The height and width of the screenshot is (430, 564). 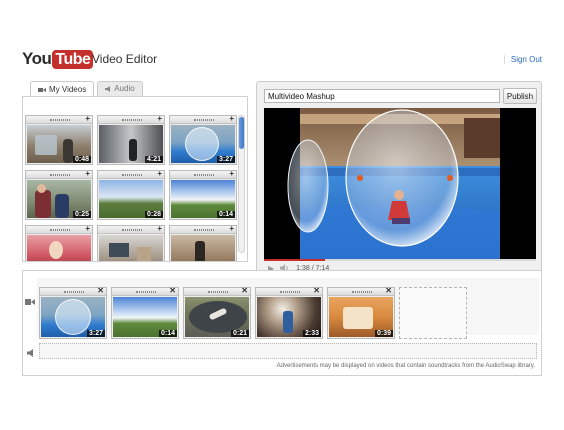 I want to click on library-scrollbar, so click(x=241, y=184).